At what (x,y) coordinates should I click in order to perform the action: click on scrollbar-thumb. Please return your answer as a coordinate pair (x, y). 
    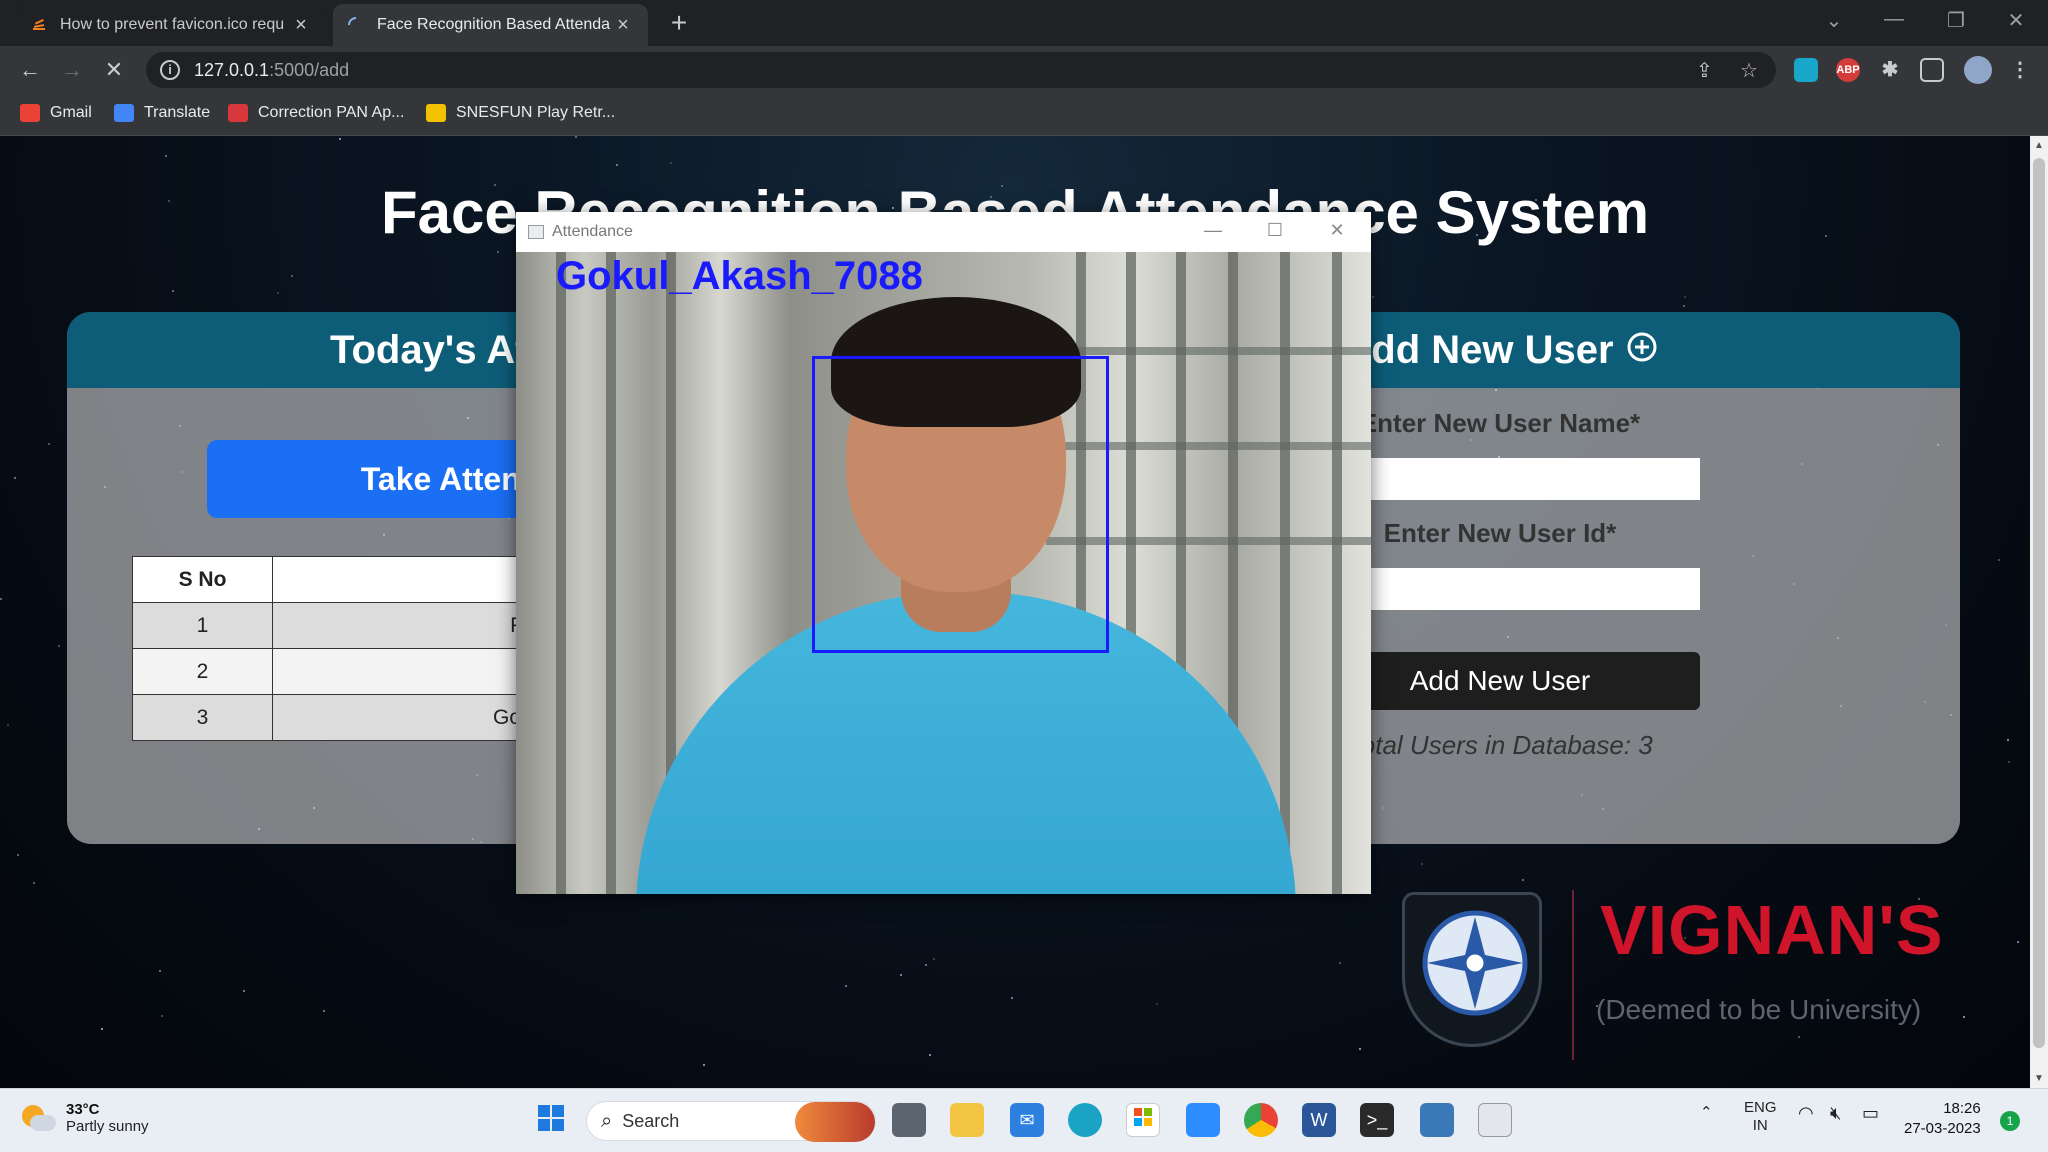
    Looking at the image, I should click on (2039, 603).